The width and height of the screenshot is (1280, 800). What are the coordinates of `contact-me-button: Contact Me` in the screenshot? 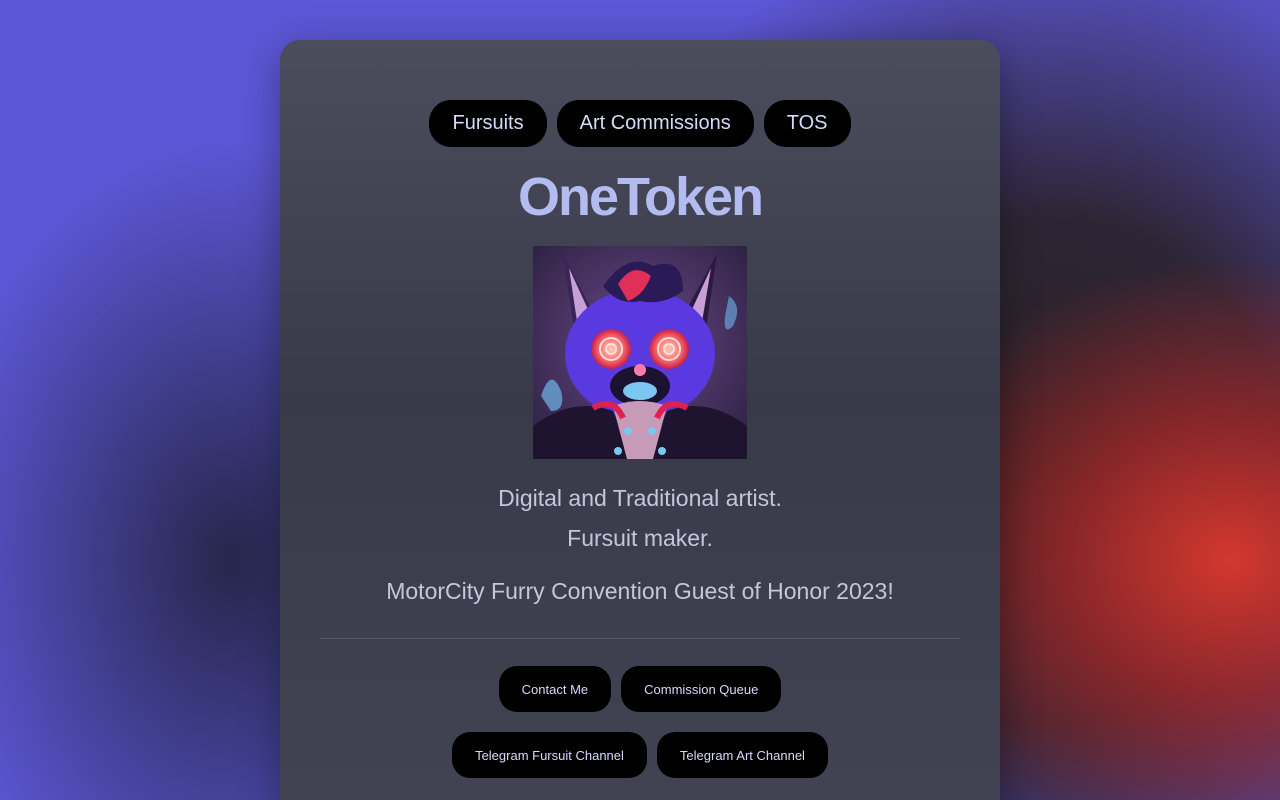 It's located at (555, 689).